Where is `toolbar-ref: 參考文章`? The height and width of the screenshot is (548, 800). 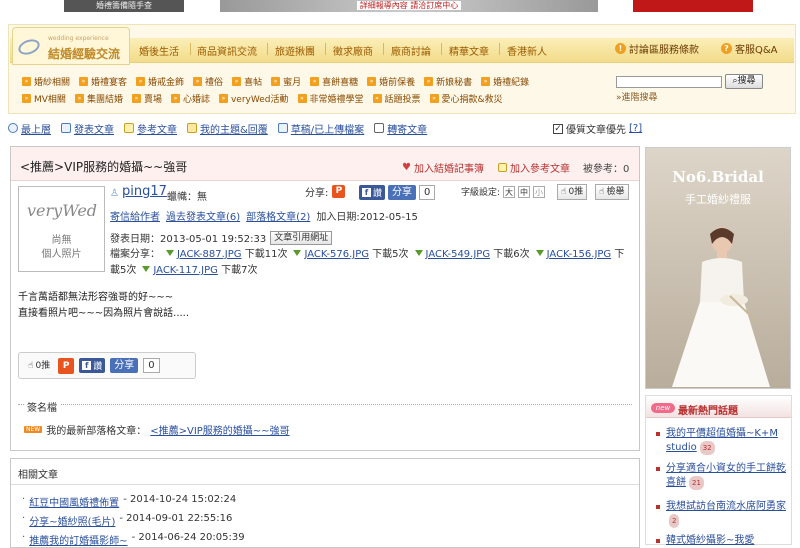 toolbar-ref: 參考文章 is located at coordinates (150, 128).